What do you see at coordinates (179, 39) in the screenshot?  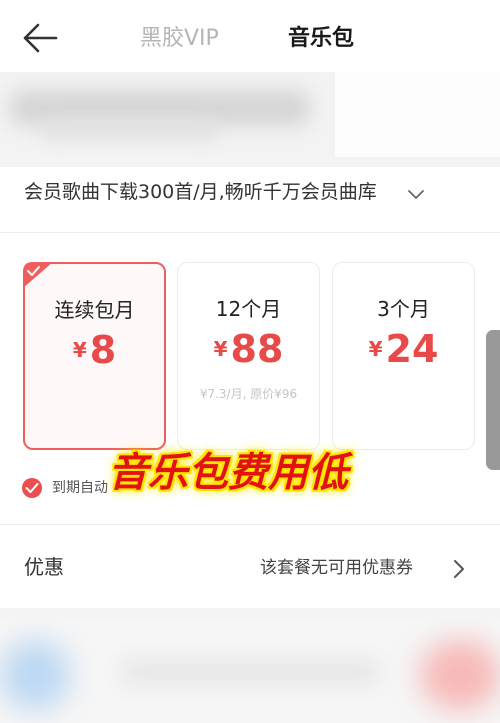 I see `tab-vinyl-vip: 黑胶VIP` at bounding box center [179, 39].